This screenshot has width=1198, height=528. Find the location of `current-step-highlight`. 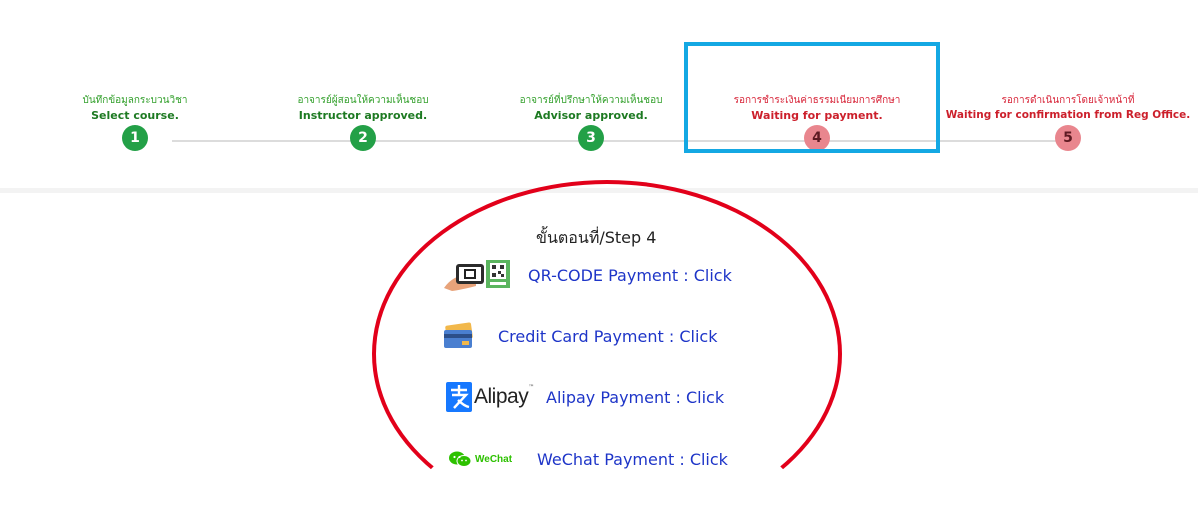

current-step-highlight is located at coordinates (812, 97).